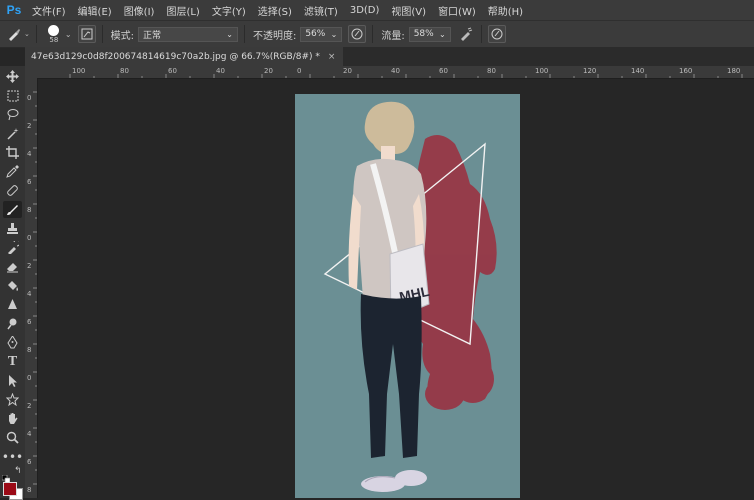  What do you see at coordinates (151, 35) in the screenshot?
I see `mode-value: 正常` at bounding box center [151, 35].